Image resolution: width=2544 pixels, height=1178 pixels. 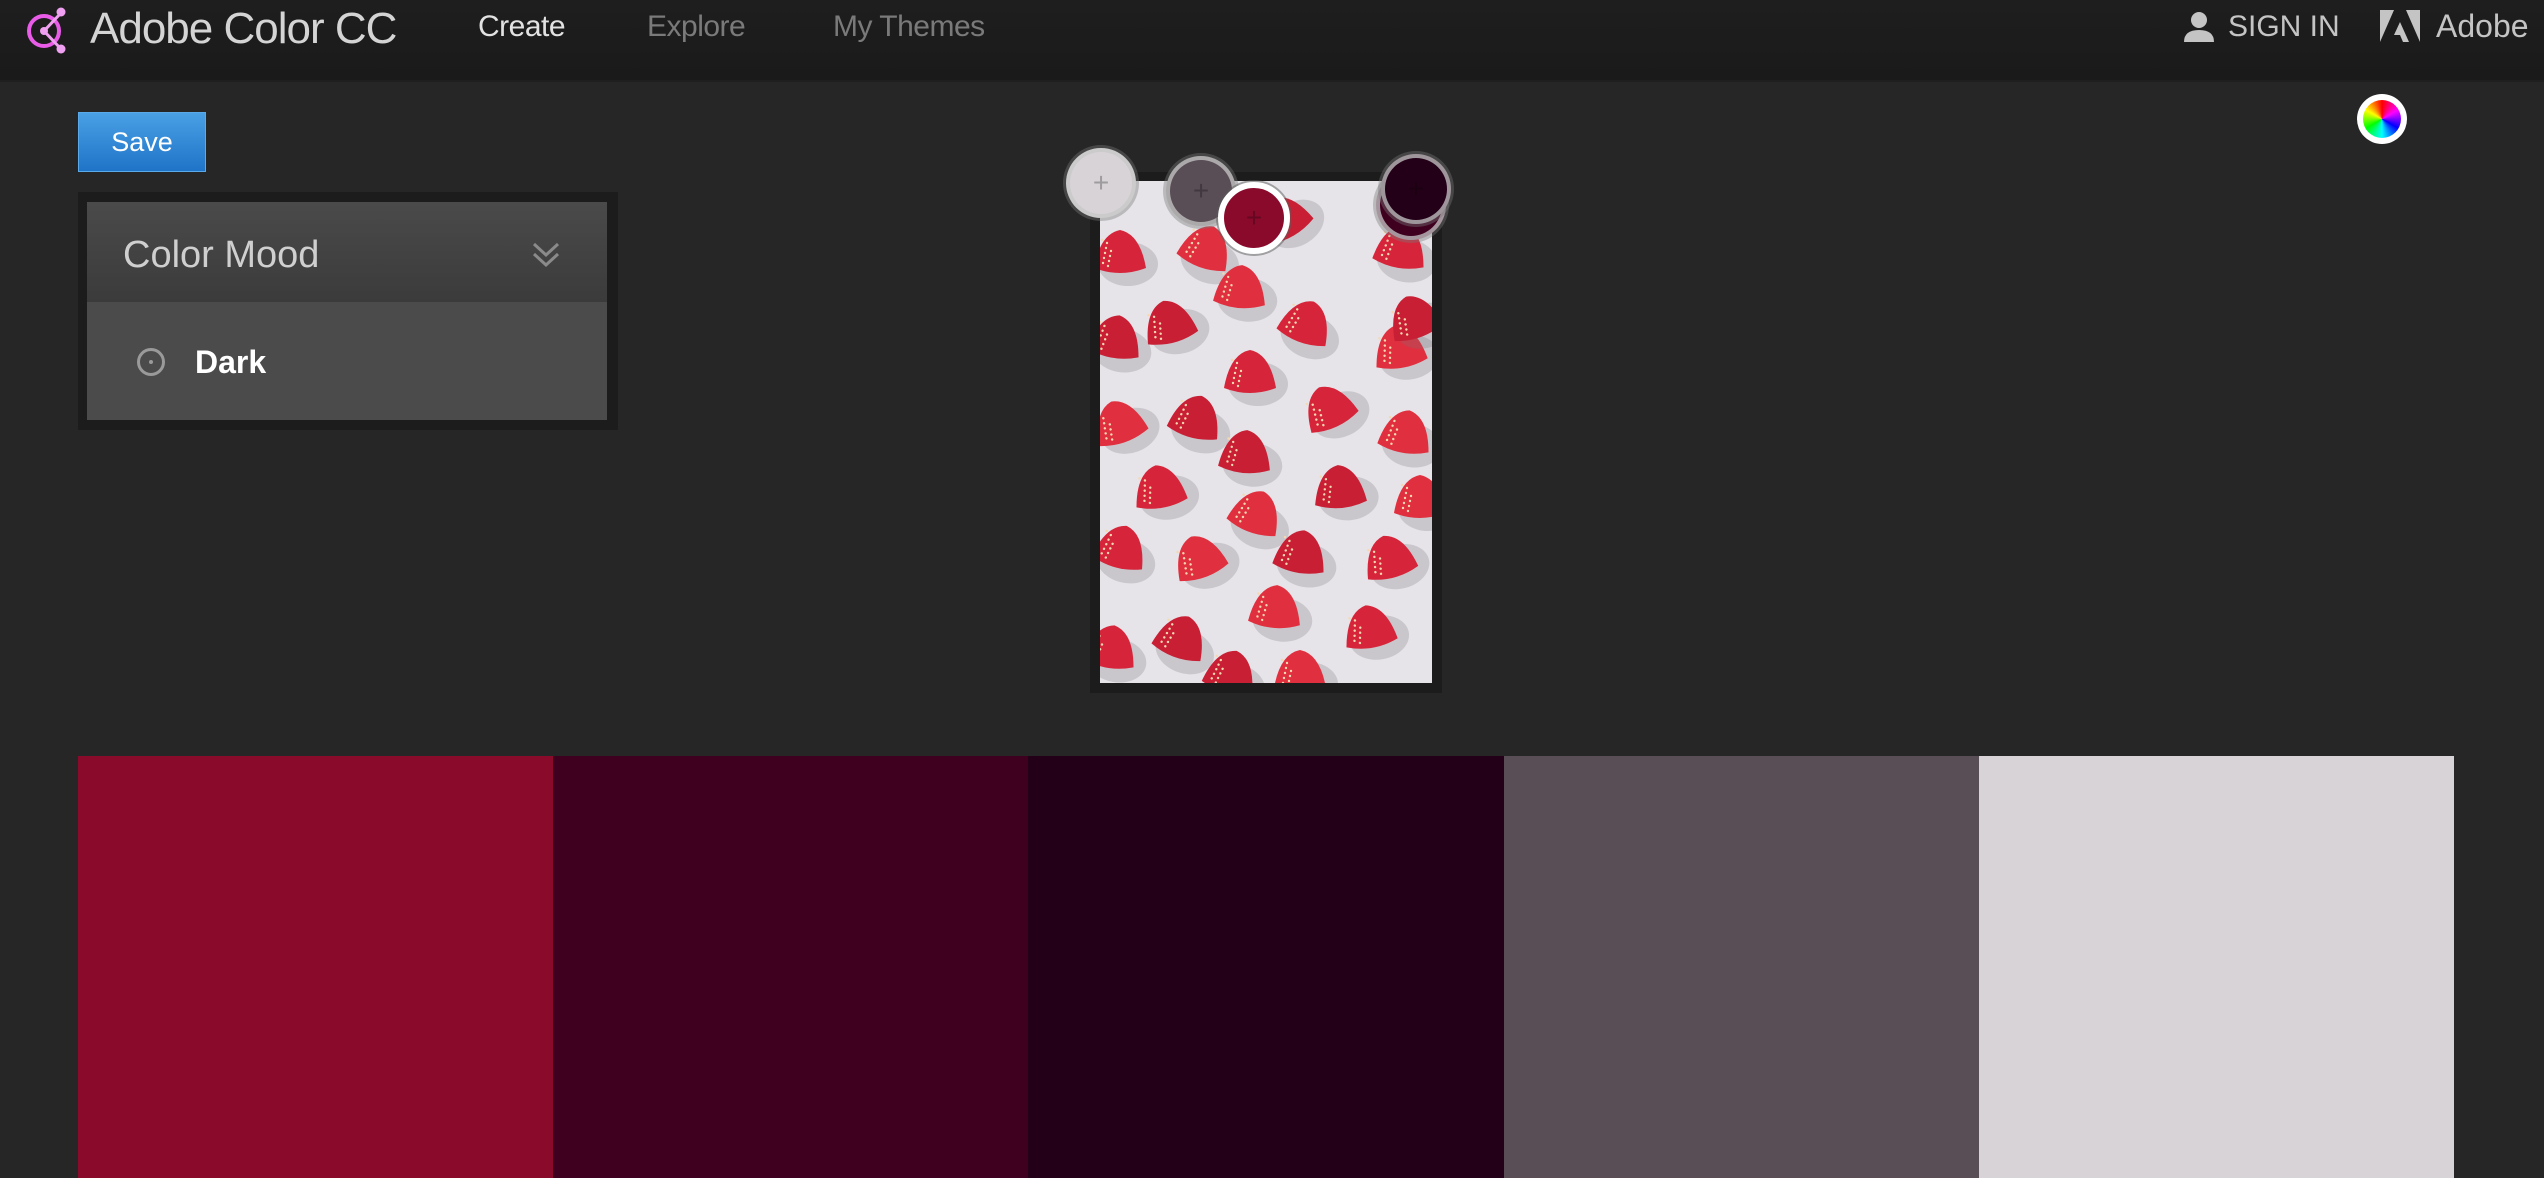 I want to click on sign-in-label: SIGN IN, so click(x=2284, y=26).